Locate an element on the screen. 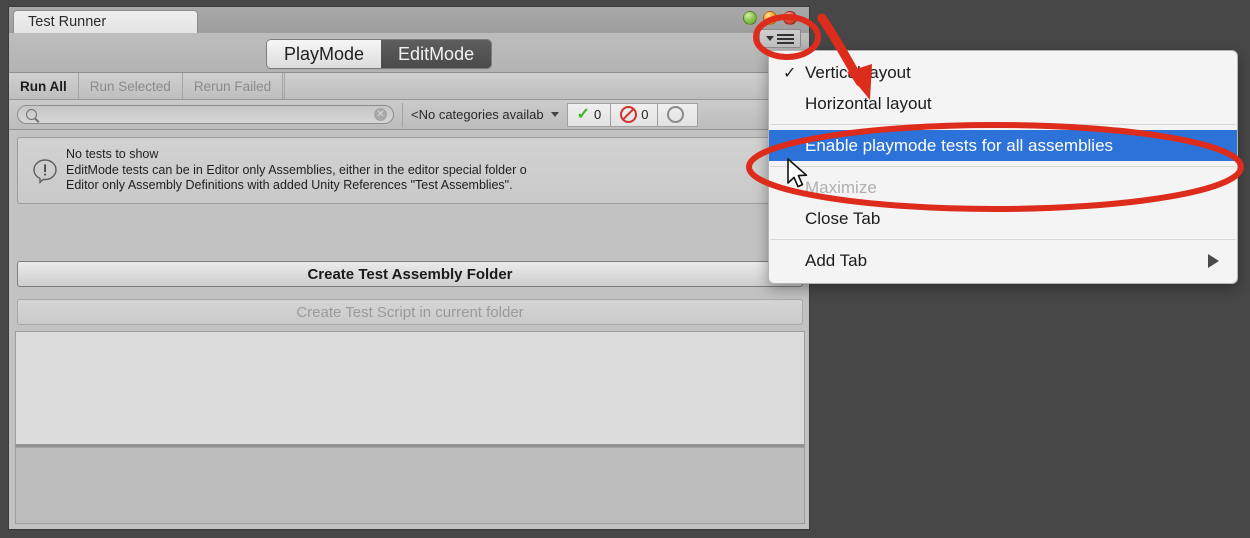 This screenshot has height=538, width=1250. run-toolbar-spacer is located at coordinates (284, 86).